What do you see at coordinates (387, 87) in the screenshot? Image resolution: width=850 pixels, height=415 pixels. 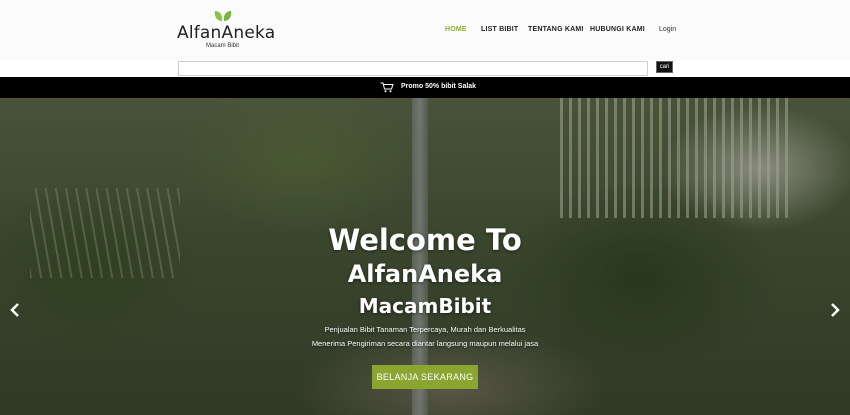 I see `cart-icon` at bounding box center [387, 87].